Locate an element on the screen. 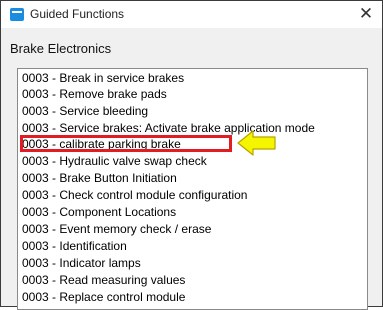  list-item: 0003 - Event memory check / erase is located at coordinates (116, 229).